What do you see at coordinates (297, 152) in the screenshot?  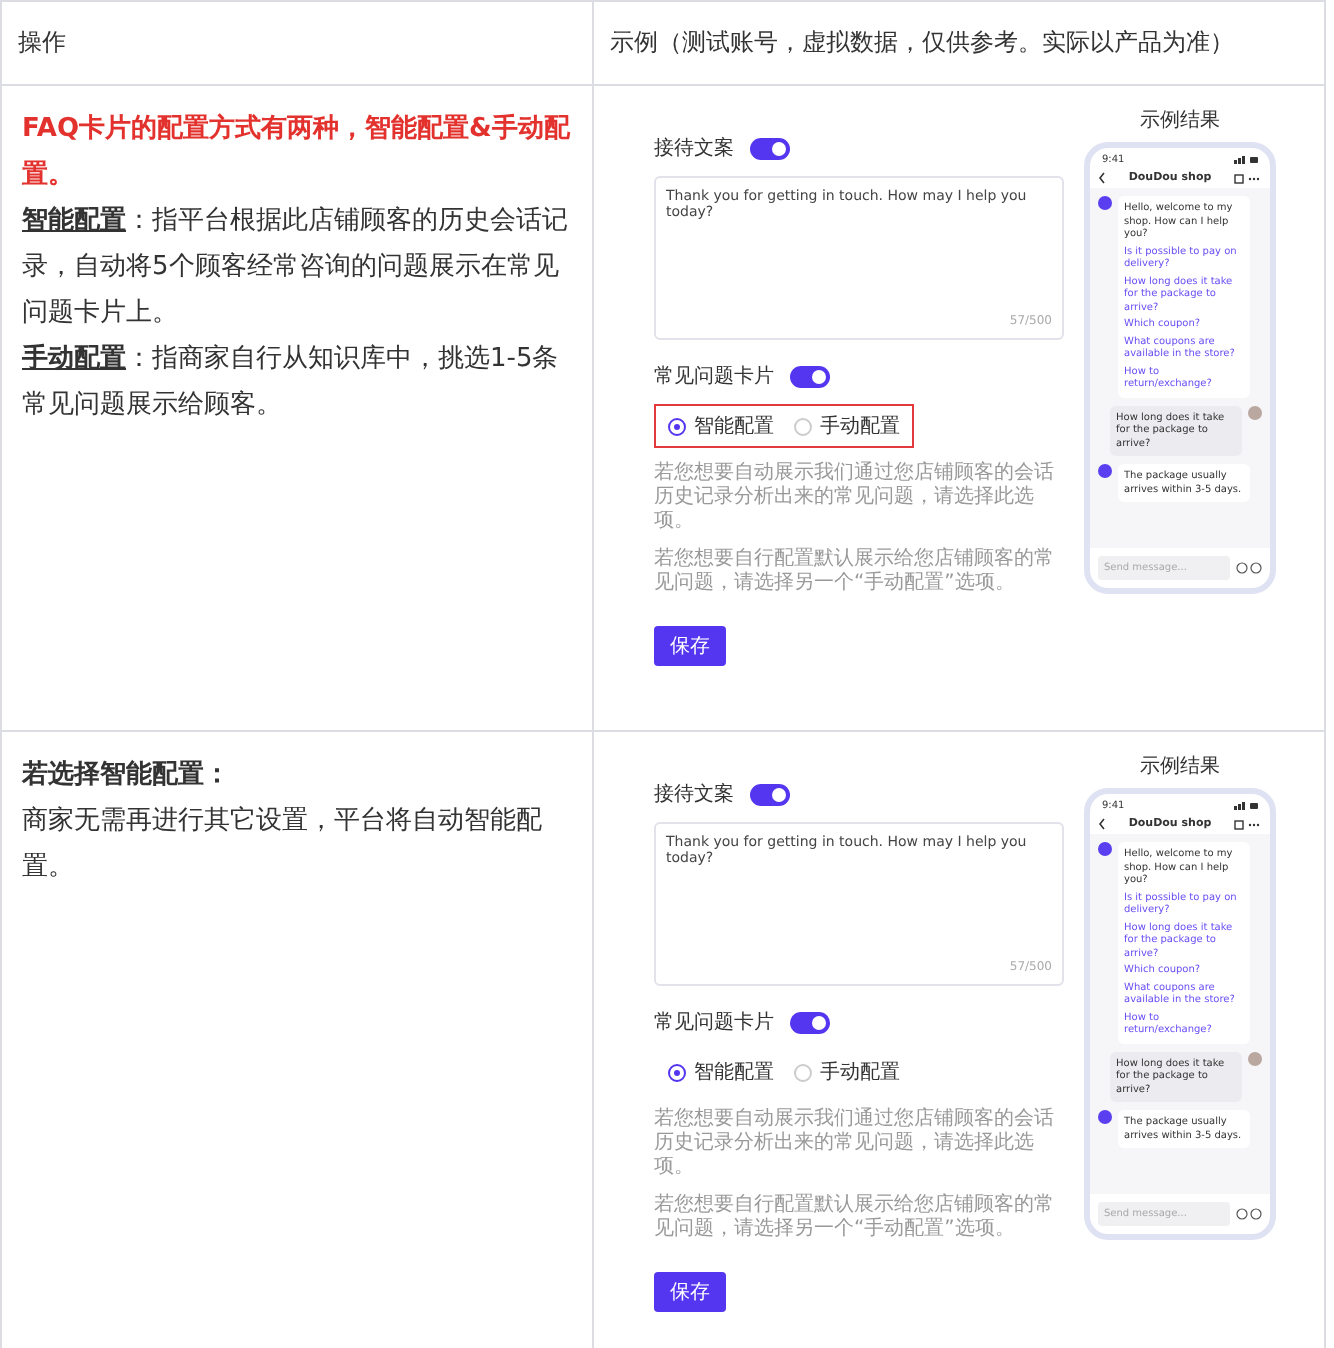 I see `warning-text: FAQ卡片的配置方式有两种，智能配置&手动配置。` at bounding box center [297, 152].